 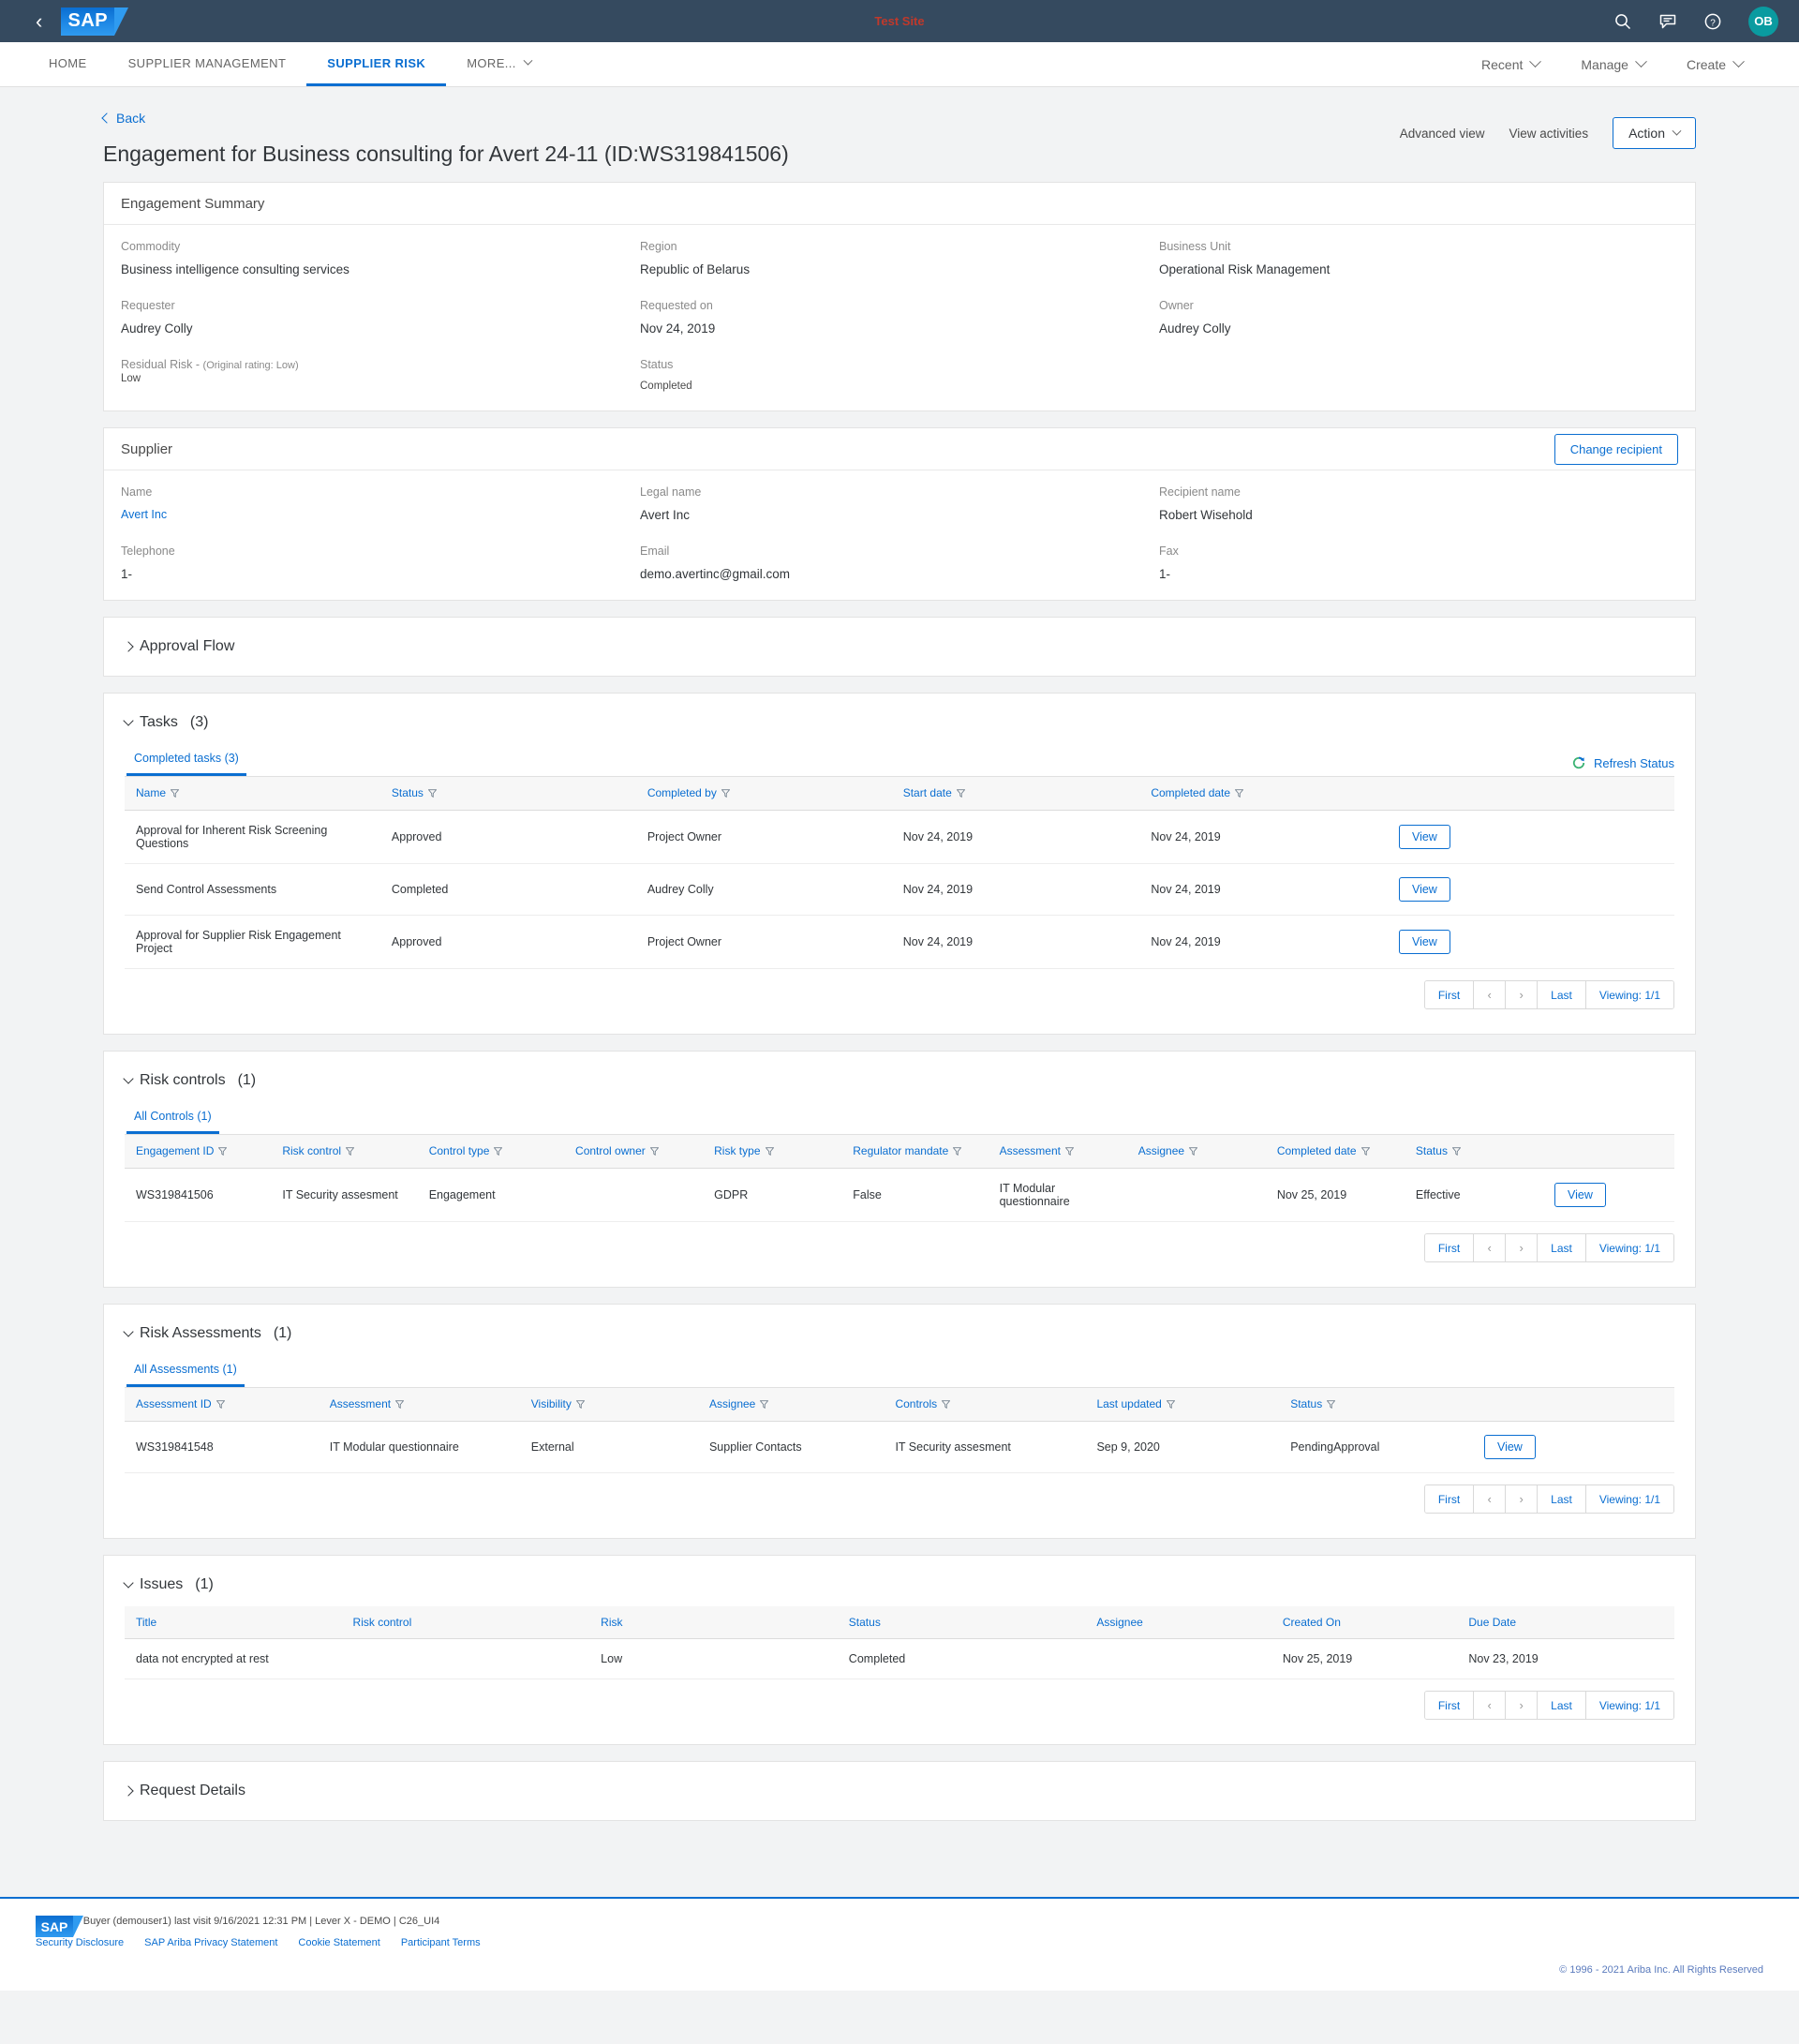 I want to click on view-activities-link: View activities, so click(x=1549, y=134).